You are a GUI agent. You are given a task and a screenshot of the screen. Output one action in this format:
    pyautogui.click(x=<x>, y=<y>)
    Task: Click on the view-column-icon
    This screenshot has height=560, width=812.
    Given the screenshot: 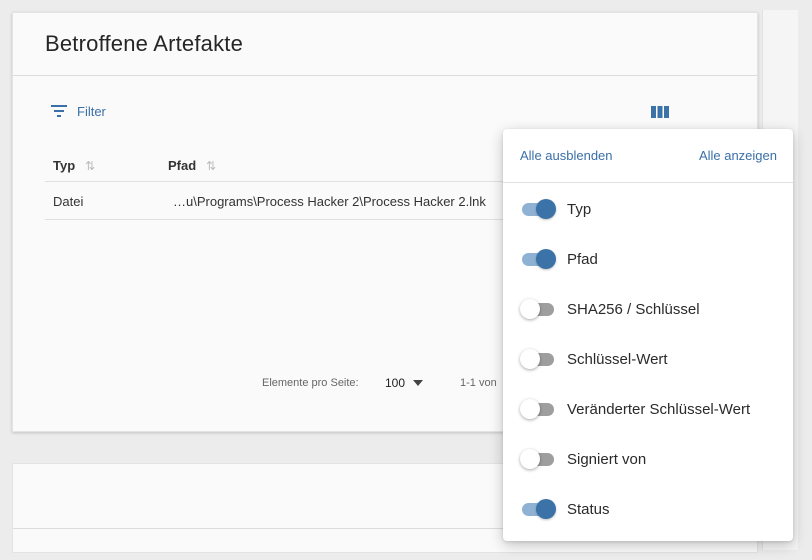 What is the action you would take?
    pyautogui.click(x=660, y=112)
    